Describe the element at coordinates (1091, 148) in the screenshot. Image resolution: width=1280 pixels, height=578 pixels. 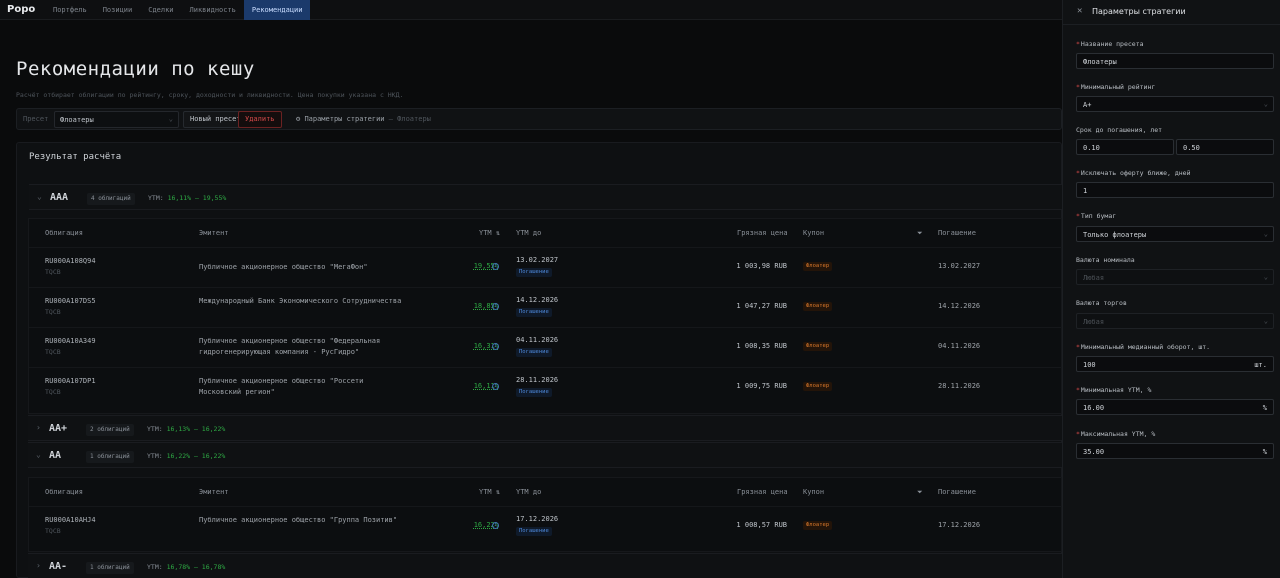
I see `term-from-value: 0.10` at that location.